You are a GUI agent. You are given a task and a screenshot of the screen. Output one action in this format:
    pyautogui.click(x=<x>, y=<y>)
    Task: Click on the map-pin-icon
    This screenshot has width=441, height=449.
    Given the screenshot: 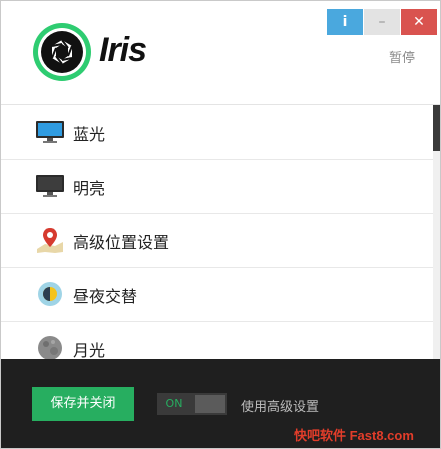 What is the action you would take?
    pyautogui.click(x=50, y=240)
    